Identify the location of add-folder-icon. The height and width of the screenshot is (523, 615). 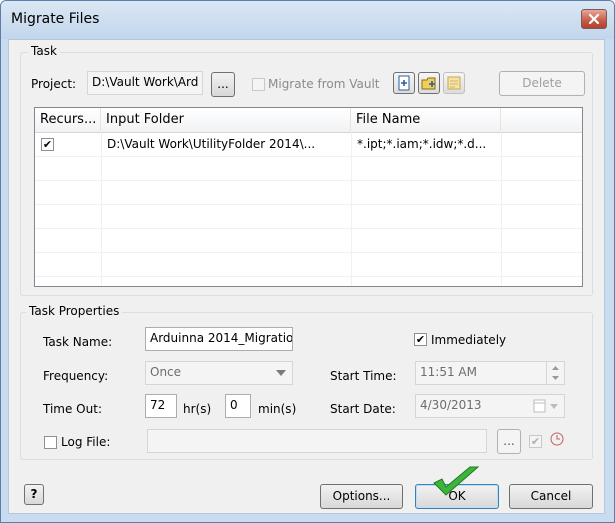
(428, 83).